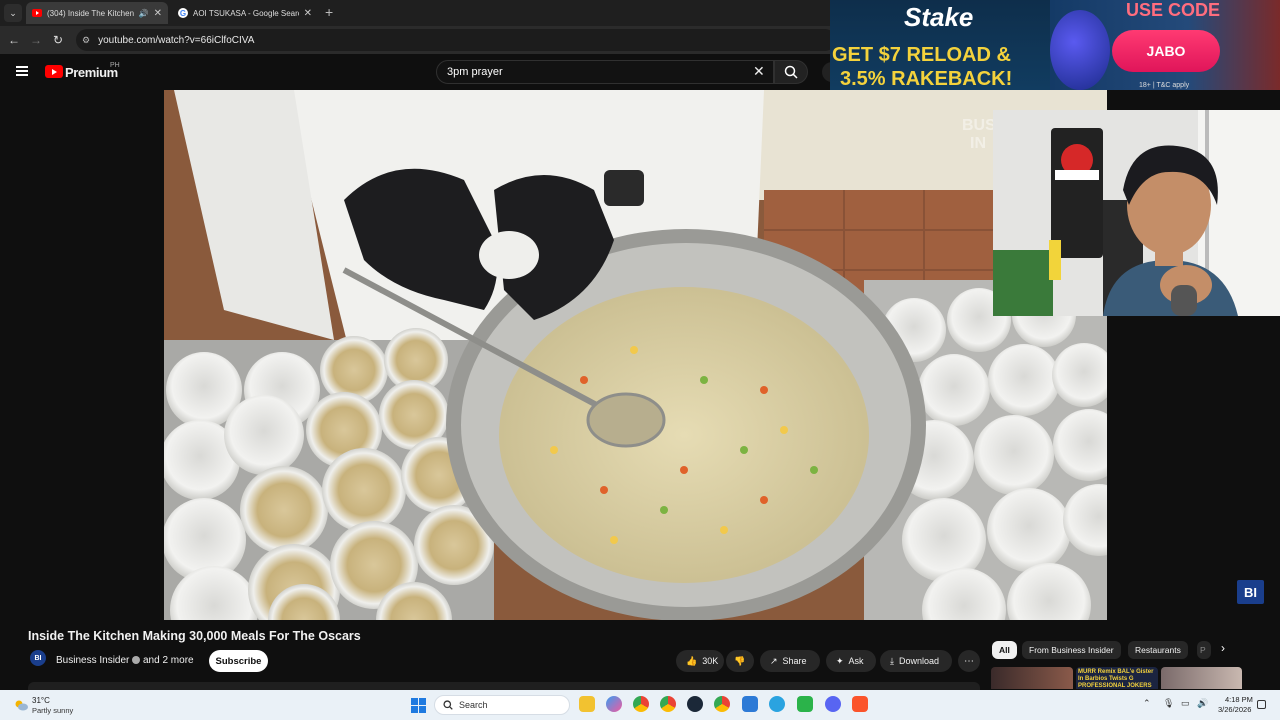  I want to click on ad-headline-2: 3.5% RAKEBACK!, so click(926, 79).